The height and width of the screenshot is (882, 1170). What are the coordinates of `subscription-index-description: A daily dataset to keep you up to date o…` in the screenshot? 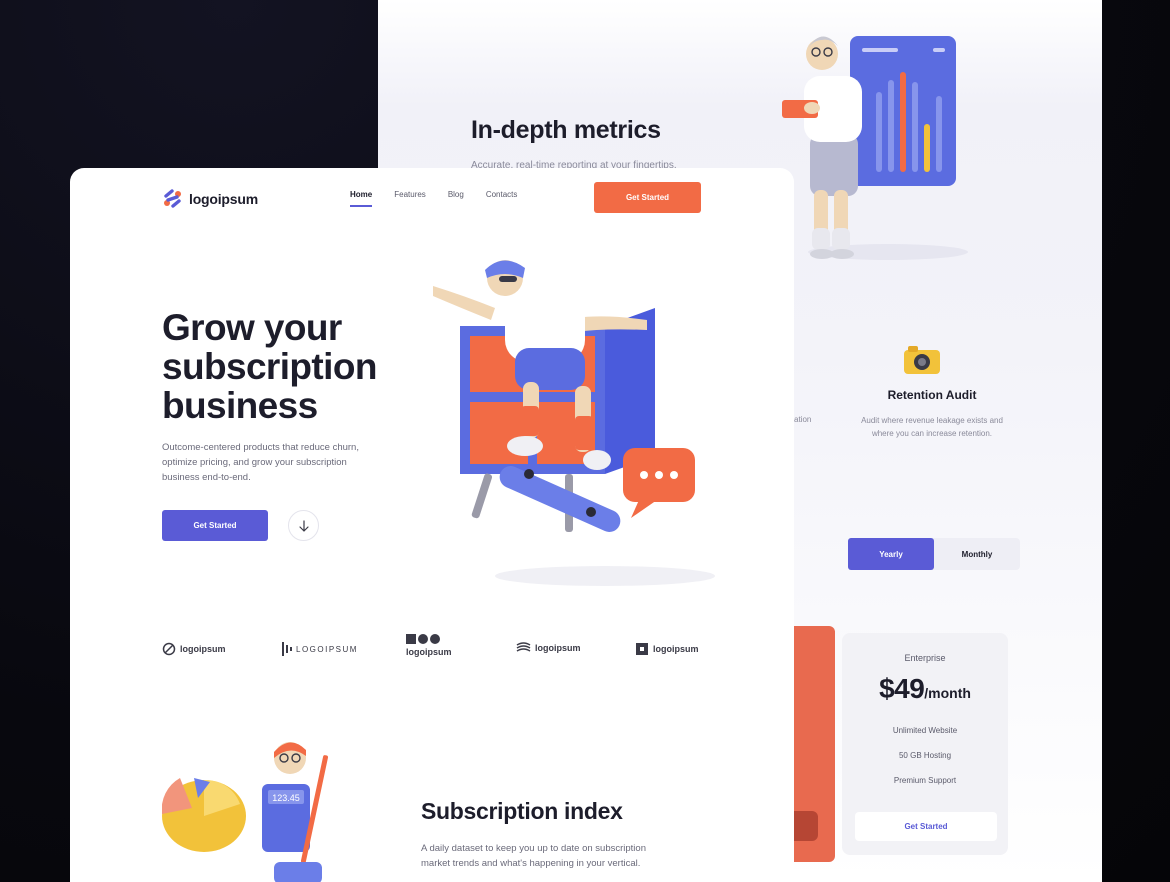 It's located at (533, 856).